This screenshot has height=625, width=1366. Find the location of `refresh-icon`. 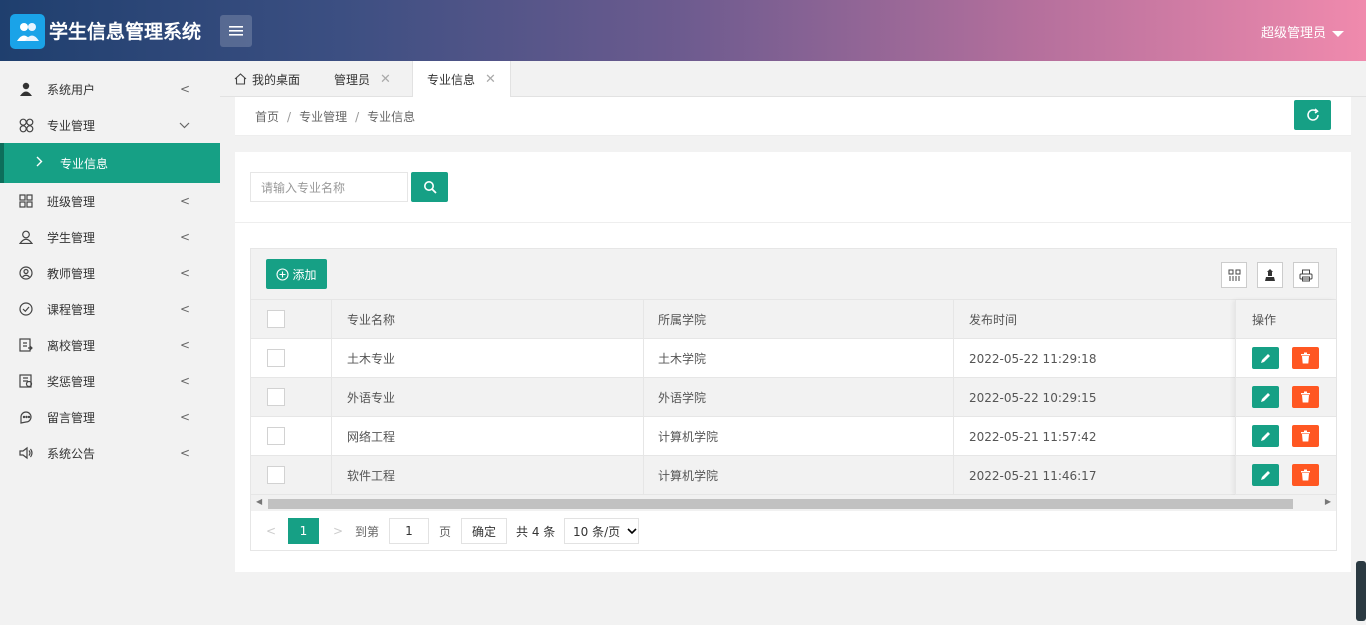

refresh-icon is located at coordinates (1312, 114).